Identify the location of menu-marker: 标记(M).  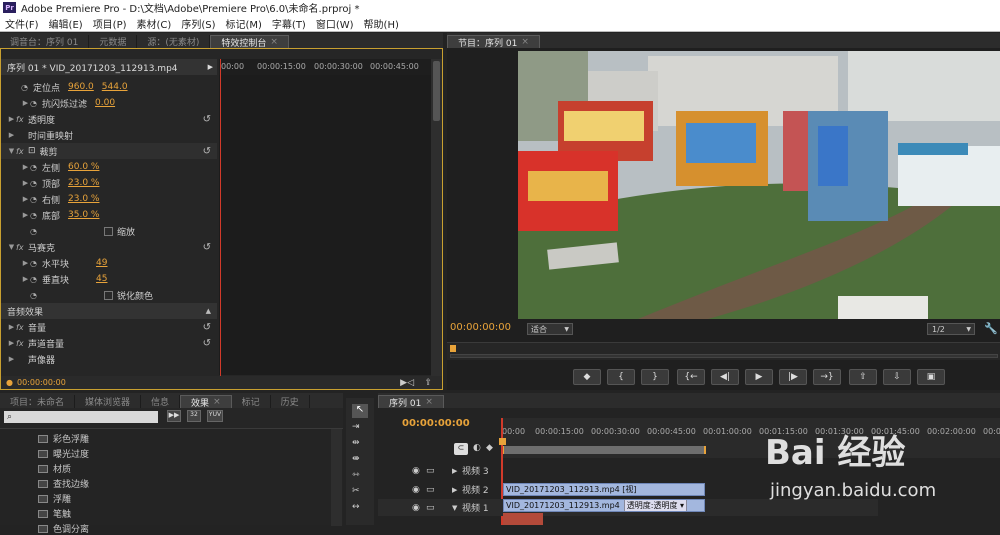
(243, 23).